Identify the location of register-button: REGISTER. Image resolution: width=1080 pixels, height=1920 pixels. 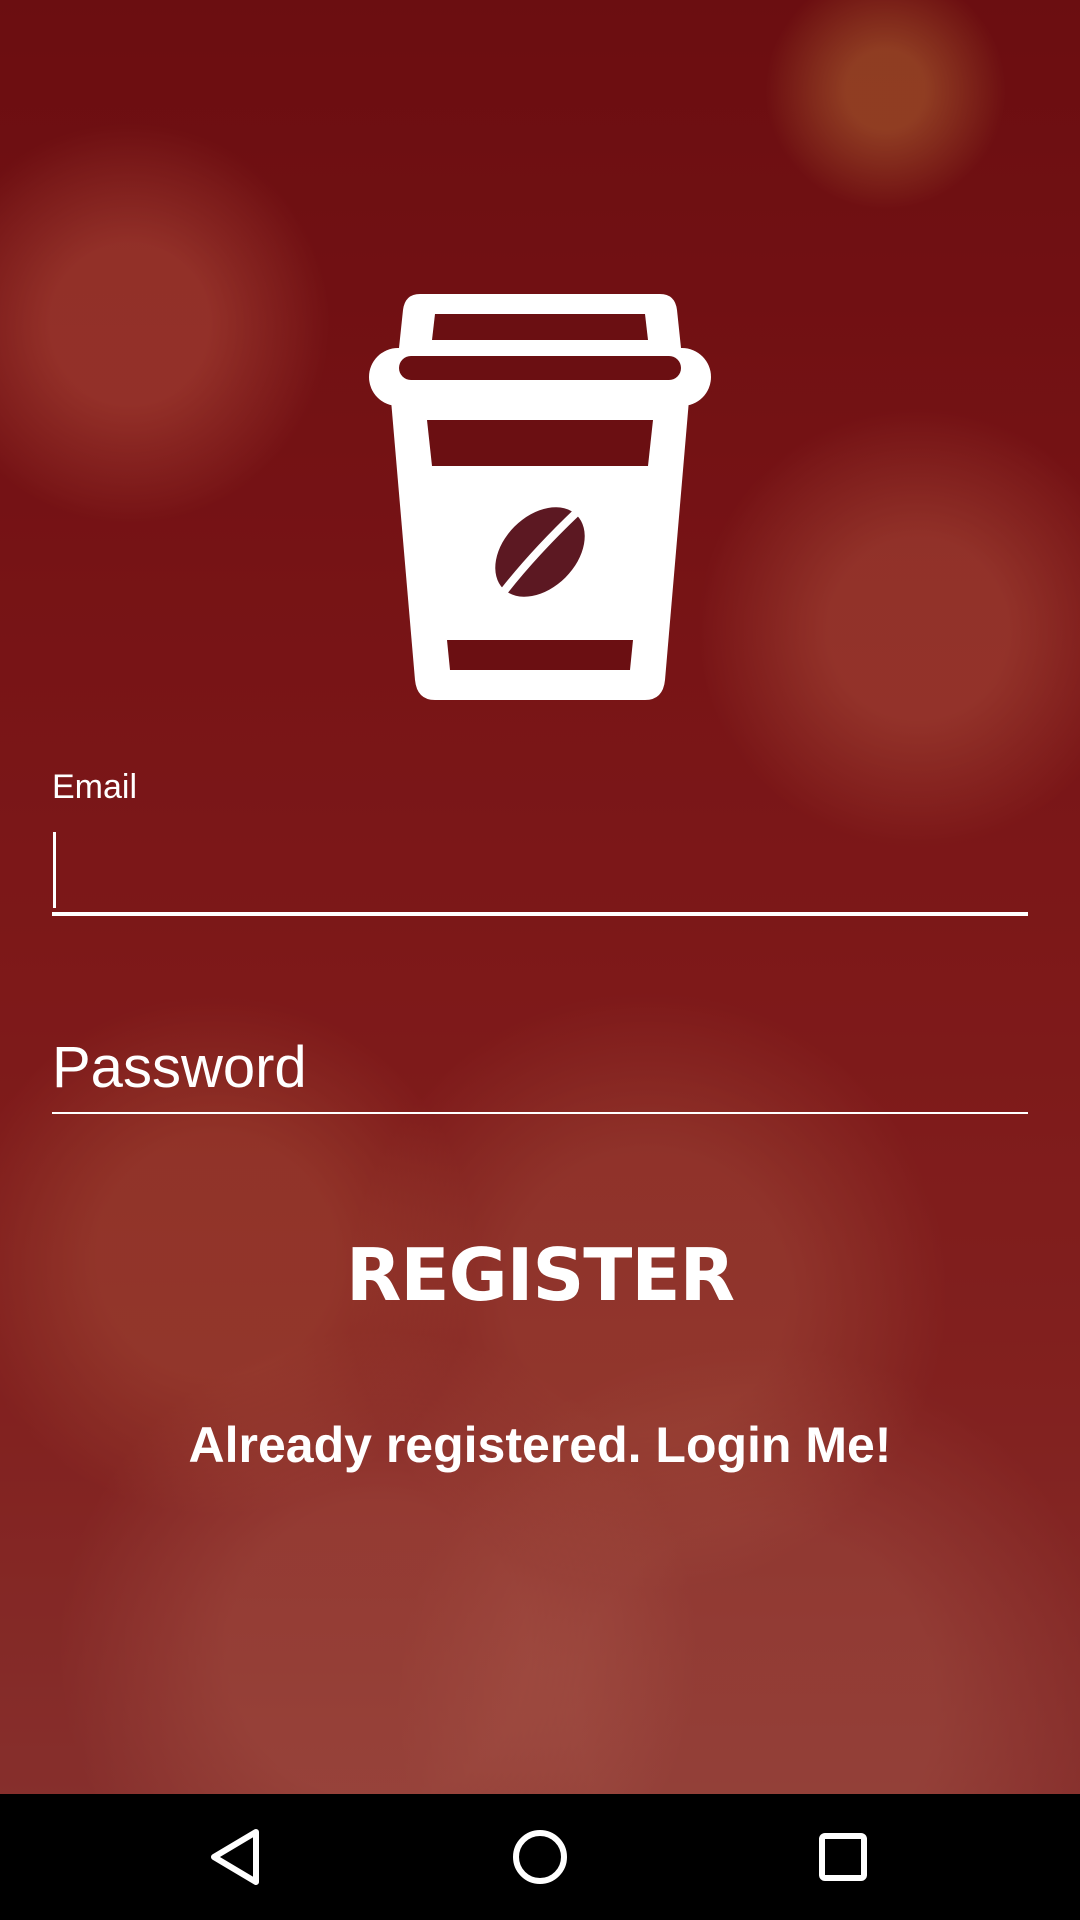
(540, 1275).